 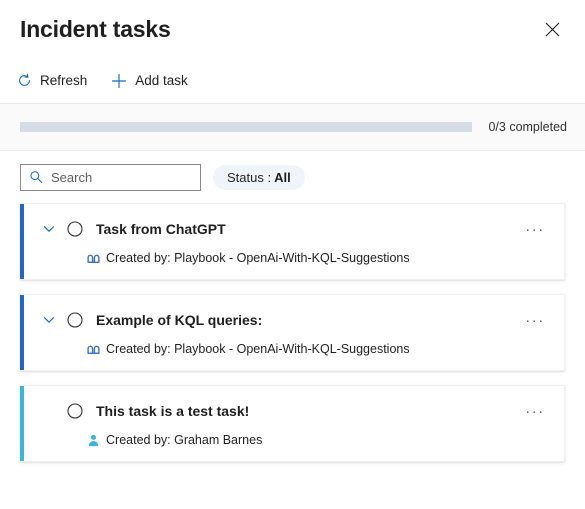 I want to click on user-icon, so click(x=93, y=440).